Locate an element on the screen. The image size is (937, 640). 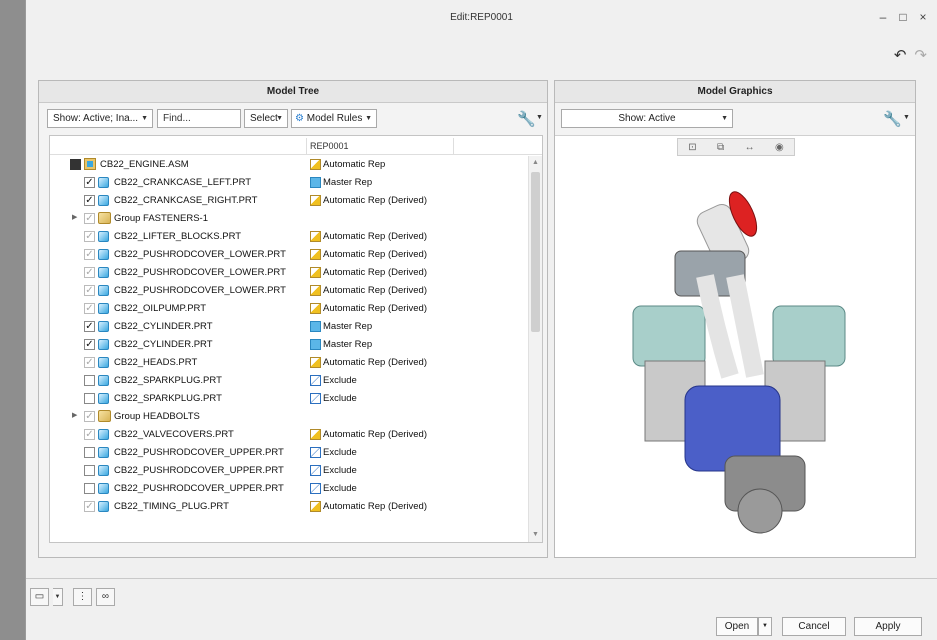
tree-column-header: REP0001 is located at coordinates (296, 146).